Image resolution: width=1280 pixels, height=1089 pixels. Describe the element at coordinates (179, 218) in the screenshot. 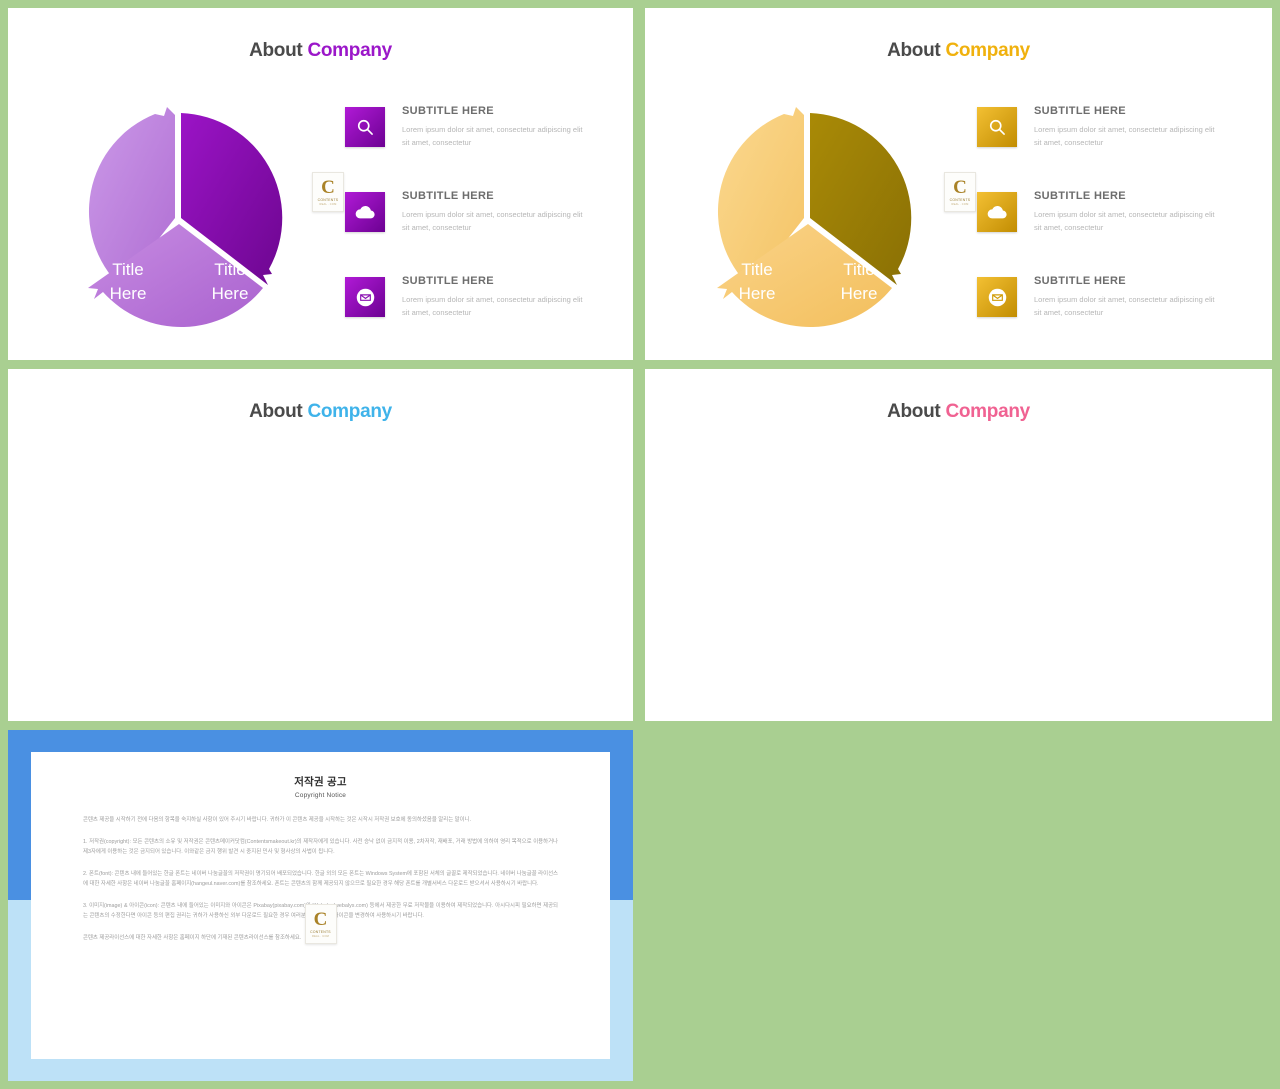

I see `cycle-diagram-purple: Title Here Title Here Title Here` at that location.